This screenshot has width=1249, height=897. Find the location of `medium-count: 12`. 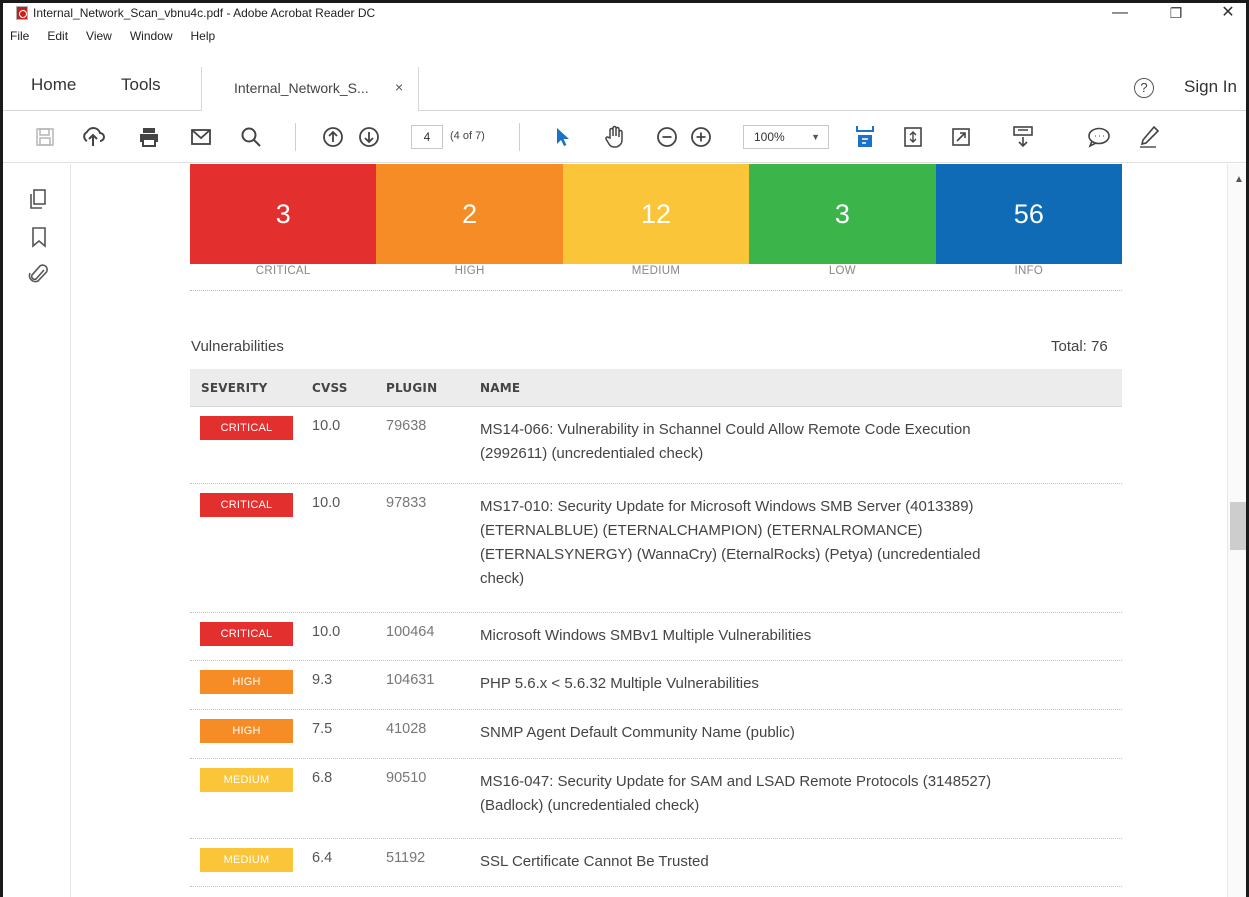

medium-count: 12 is located at coordinates (656, 213).